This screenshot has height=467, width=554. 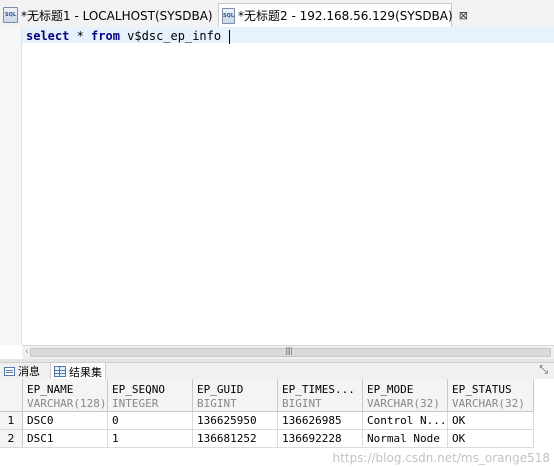 I want to click on code-table-name: v$dsc_ep_info, so click(x=174, y=36).